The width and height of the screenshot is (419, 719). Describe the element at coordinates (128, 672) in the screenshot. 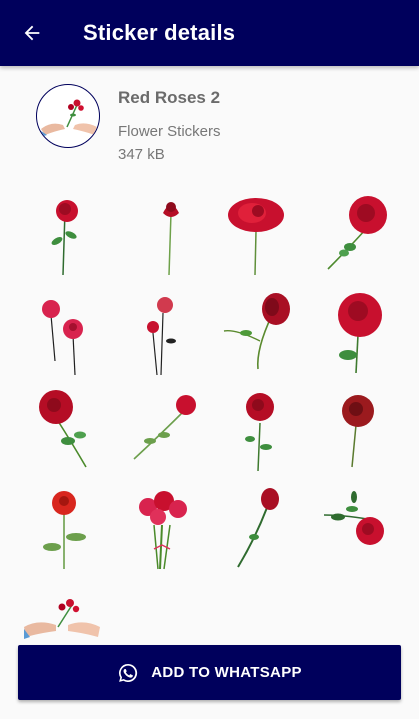

I see `whatsapp-icon` at that location.